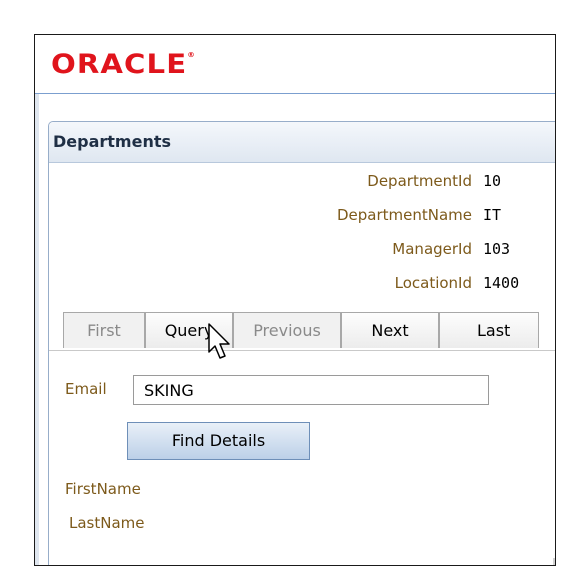 The image size is (581, 579). I want to click on panel-header: Departments, so click(302, 142).